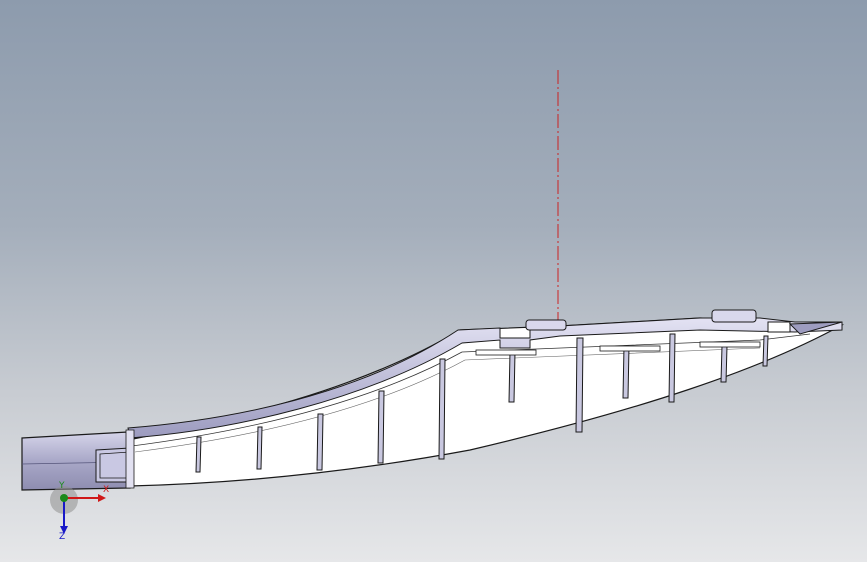 The image size is (867, 562). What do you see at coordinates (106, 490) in the screenshot?
I see `triad-x-label: X` at bounding box center [106, 490].